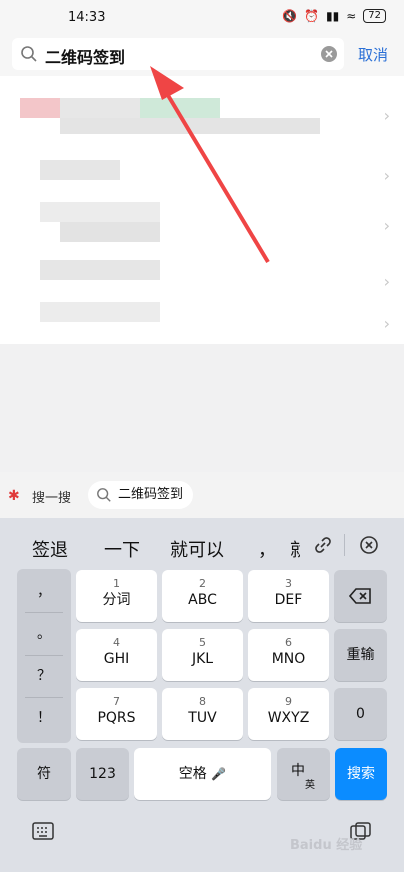 The width and height of the screenshot is (404, 872). What do you see at coordinates (369, 545) in the screenshot?
I see `close-candidates-icon` at bounding box center [369, 545].